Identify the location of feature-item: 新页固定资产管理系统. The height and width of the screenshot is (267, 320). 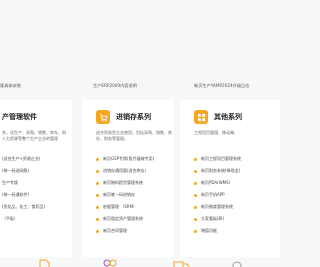
(119, 219).